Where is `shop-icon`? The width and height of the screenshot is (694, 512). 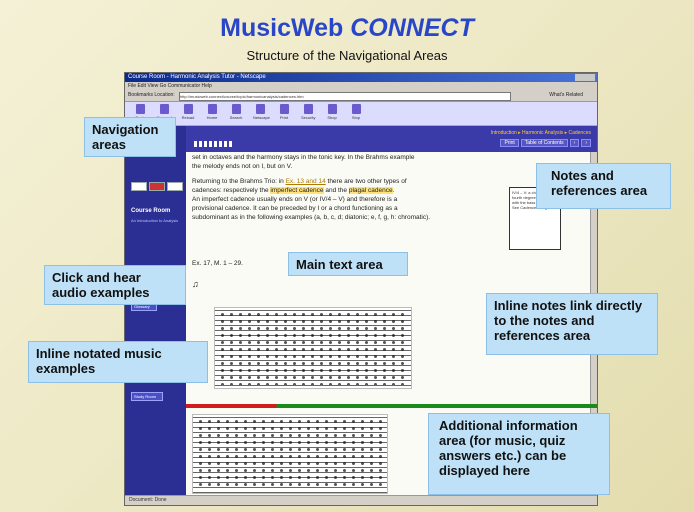 shop-icon is located at coordinates (332, 109).